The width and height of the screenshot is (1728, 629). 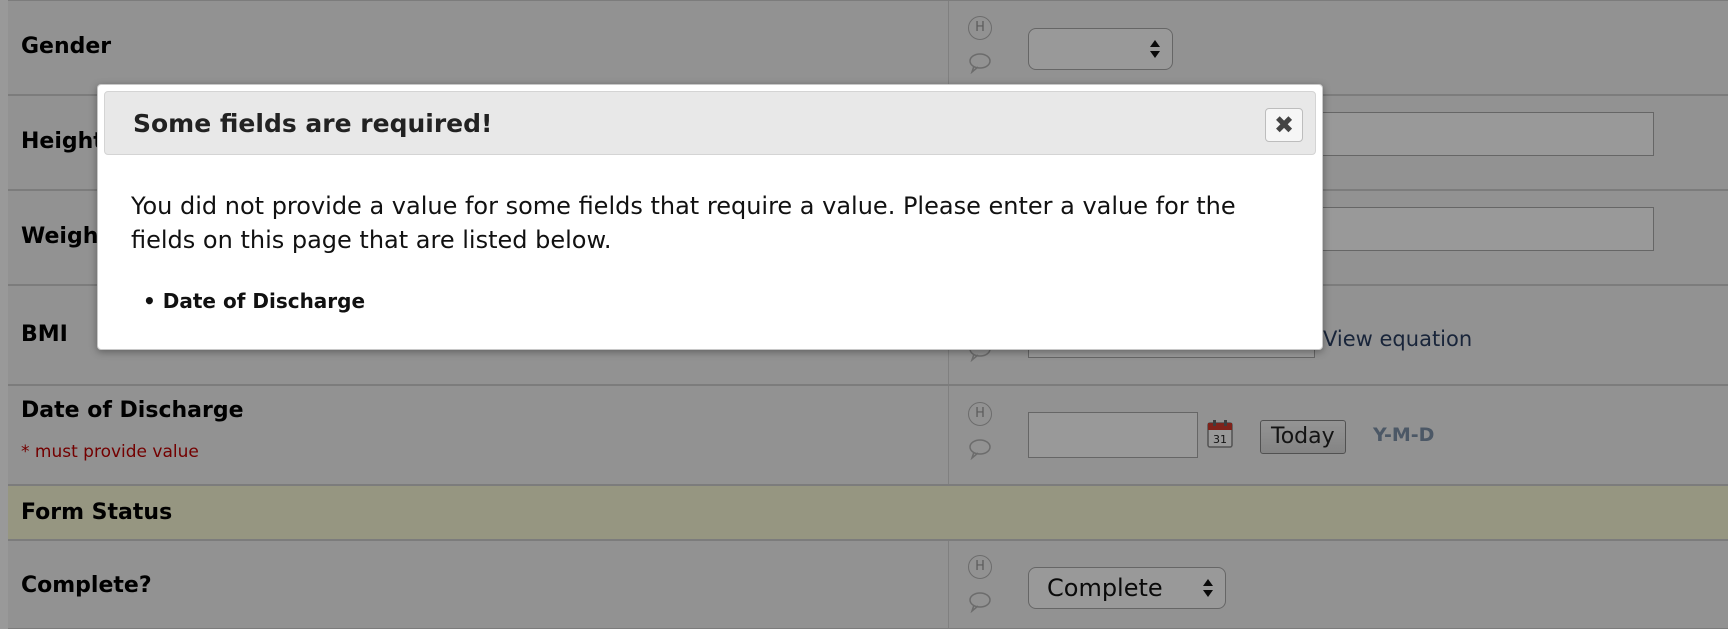 What do you see at coordinates (264, 301) in the screenshot?
I see `required-field-item: Date of Discharge` at bounding box center [264, 301].